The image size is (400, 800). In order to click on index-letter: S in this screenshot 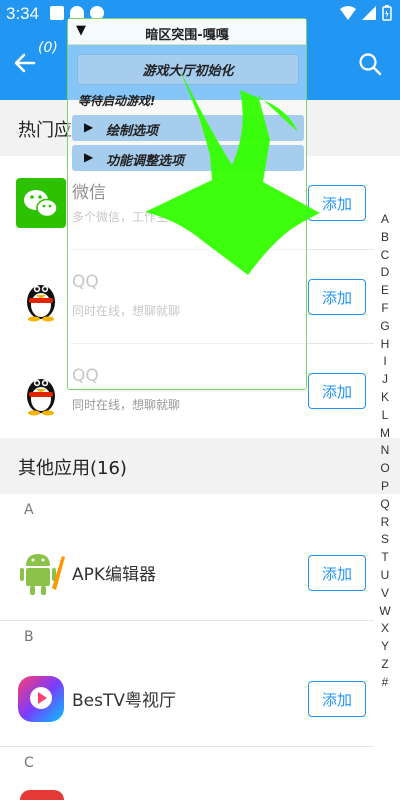, I will do `click(385, 540)`.